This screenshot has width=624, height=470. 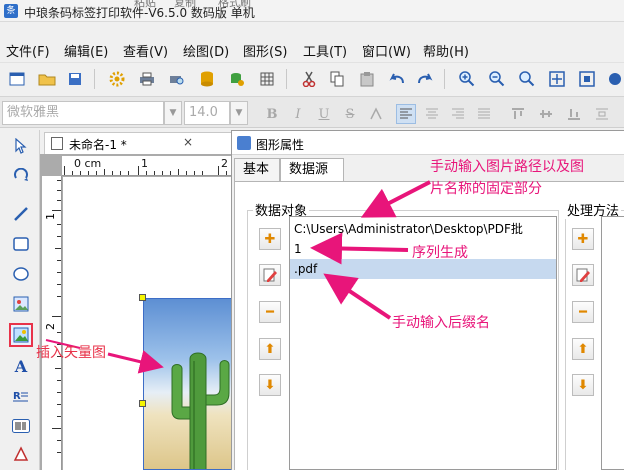 What do you see at coordinates (440, 253) in the screenshot?
I see `serial-annotation: 序列生成` at bounding box center [440, 253].